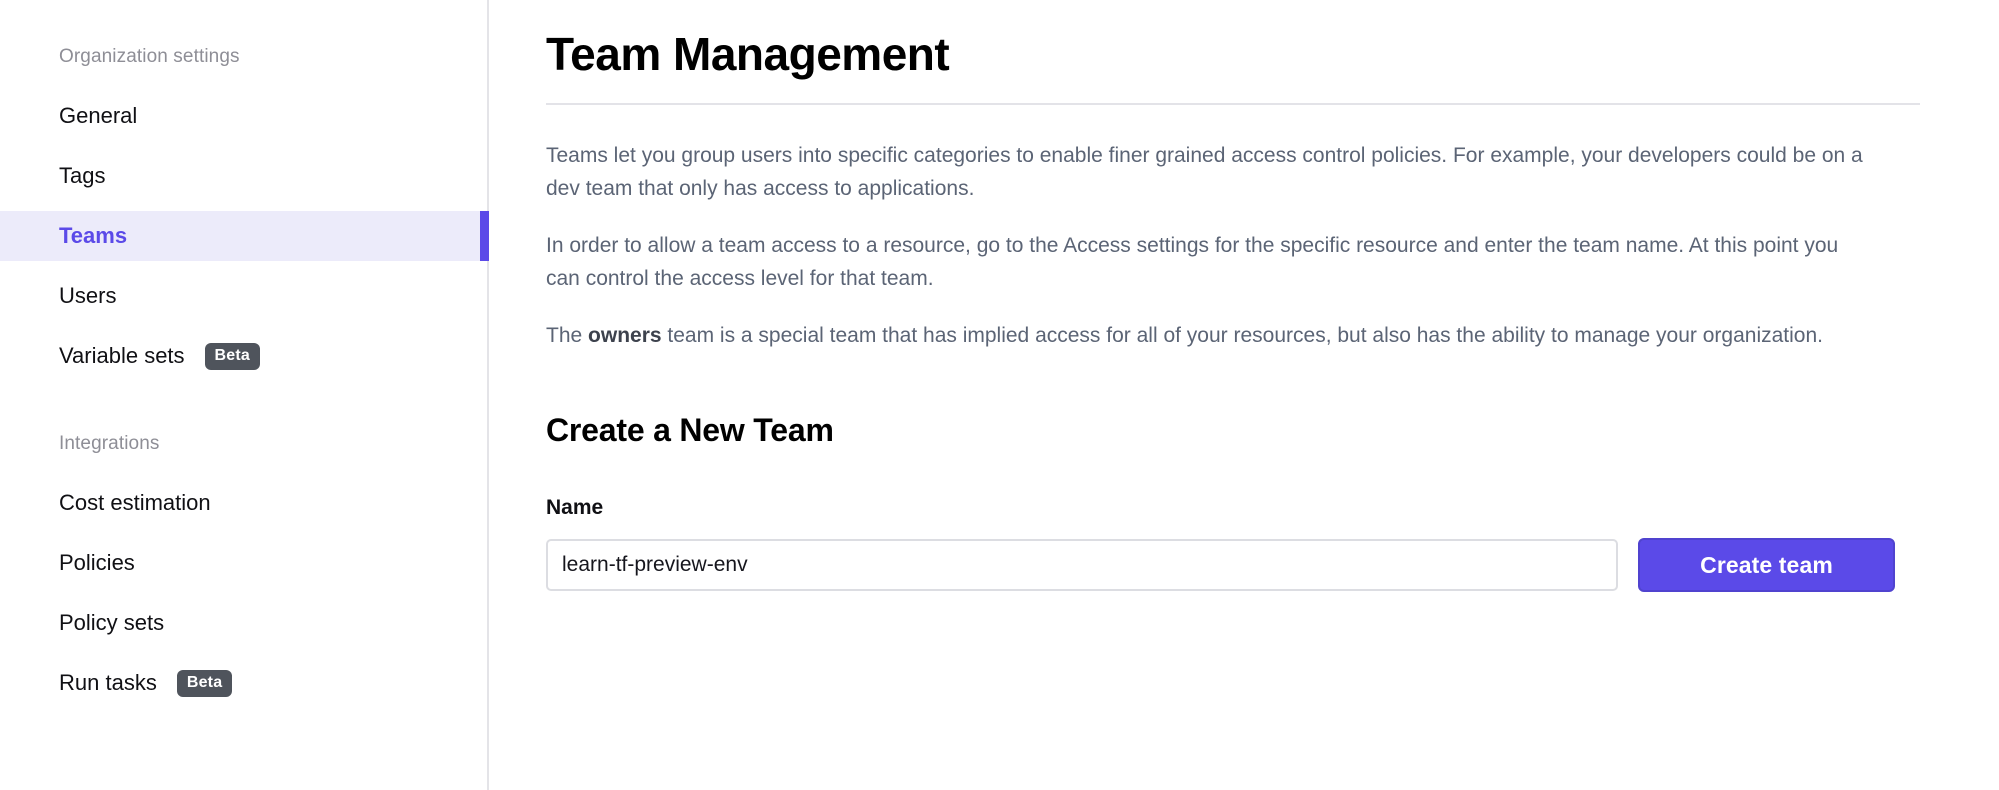 This screenshot has height=790, width=1999. I want to click on sidebar-item-general: General, so click(243, 116).